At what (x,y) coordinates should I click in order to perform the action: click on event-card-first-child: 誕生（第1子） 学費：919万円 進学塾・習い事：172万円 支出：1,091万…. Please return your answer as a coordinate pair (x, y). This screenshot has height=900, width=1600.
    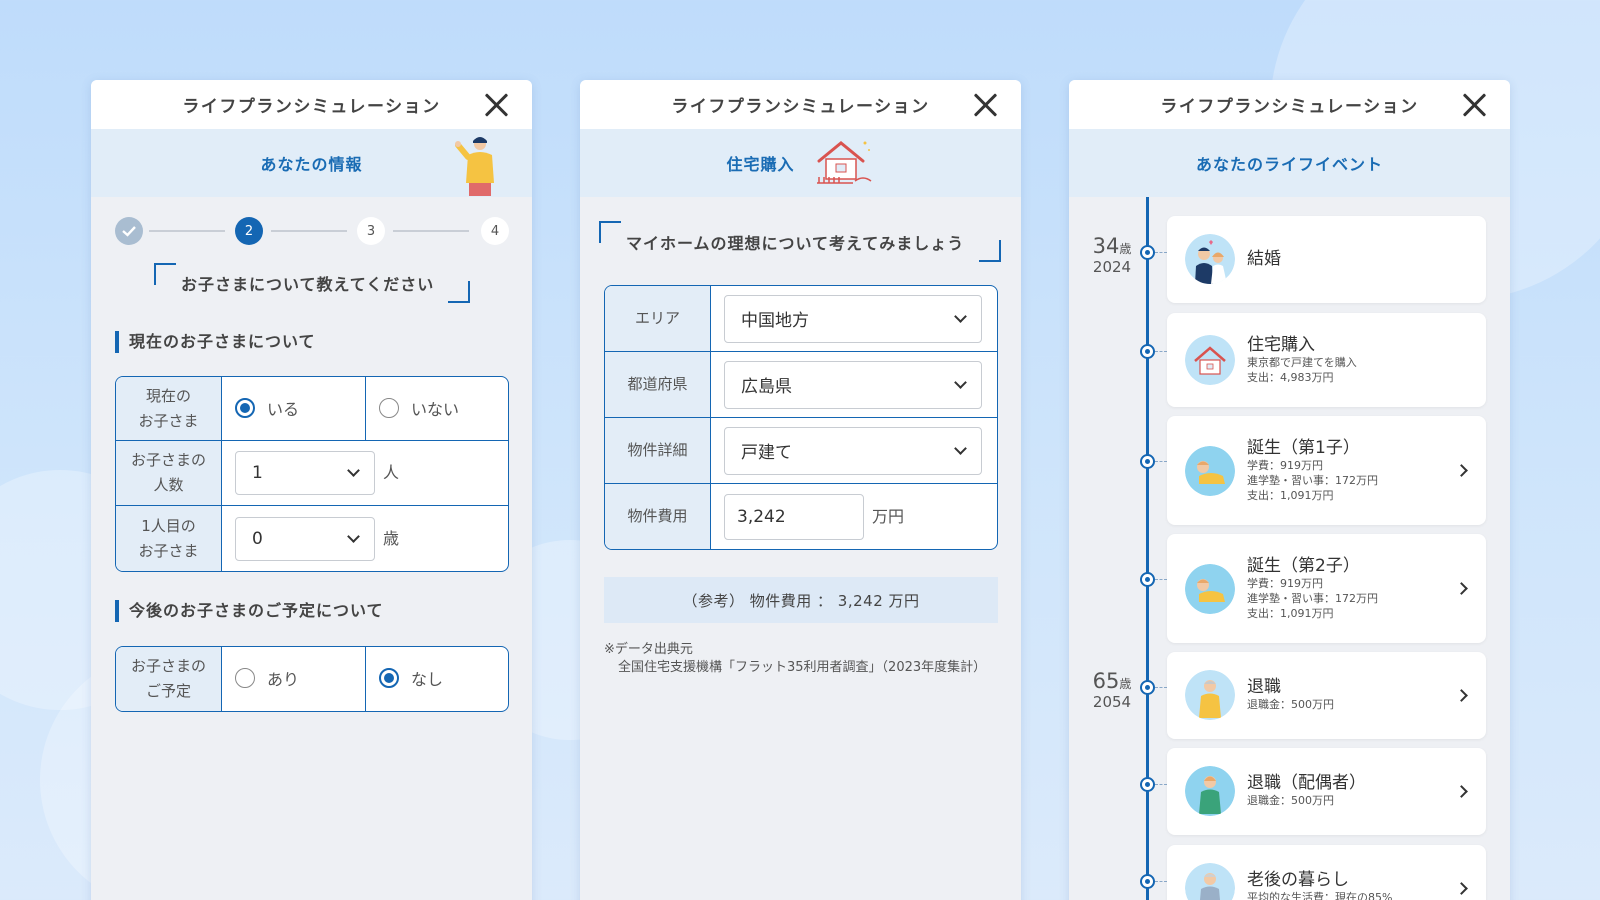
    Looking at the image, I should click on (1326, 470).